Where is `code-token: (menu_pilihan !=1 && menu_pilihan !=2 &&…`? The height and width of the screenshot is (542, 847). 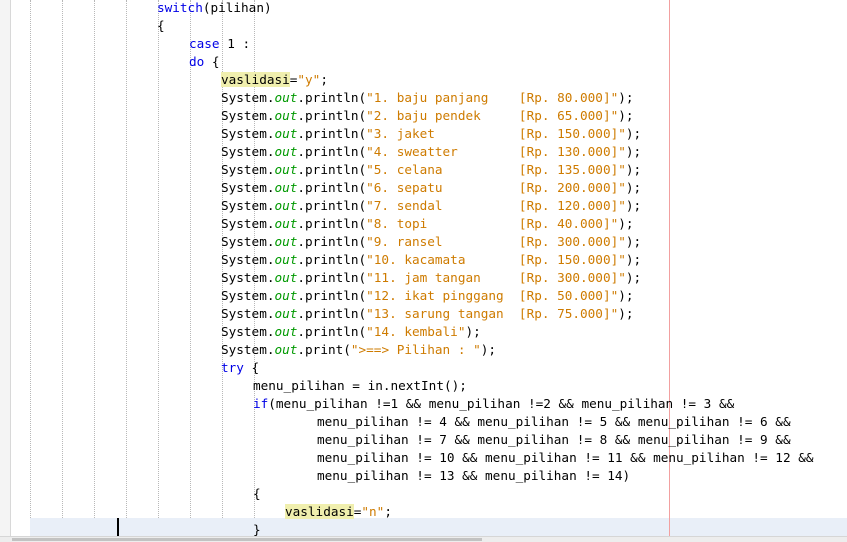 code-token: (menu_pilihan !=1 && menu_pilihan !=2 &&… is located at coordinates (501, 403).